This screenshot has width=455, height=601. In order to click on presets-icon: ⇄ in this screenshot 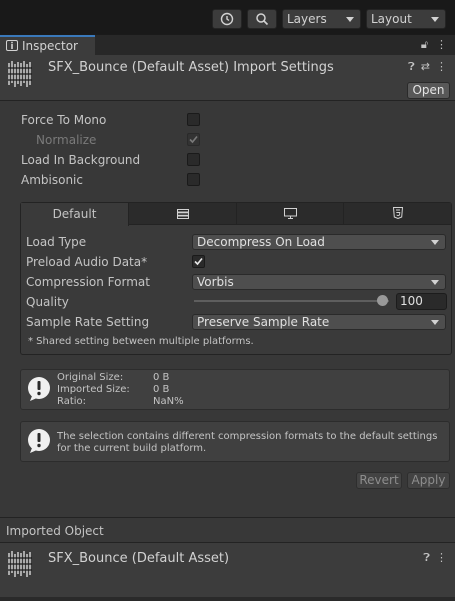, I will do `click(425, 66)`.